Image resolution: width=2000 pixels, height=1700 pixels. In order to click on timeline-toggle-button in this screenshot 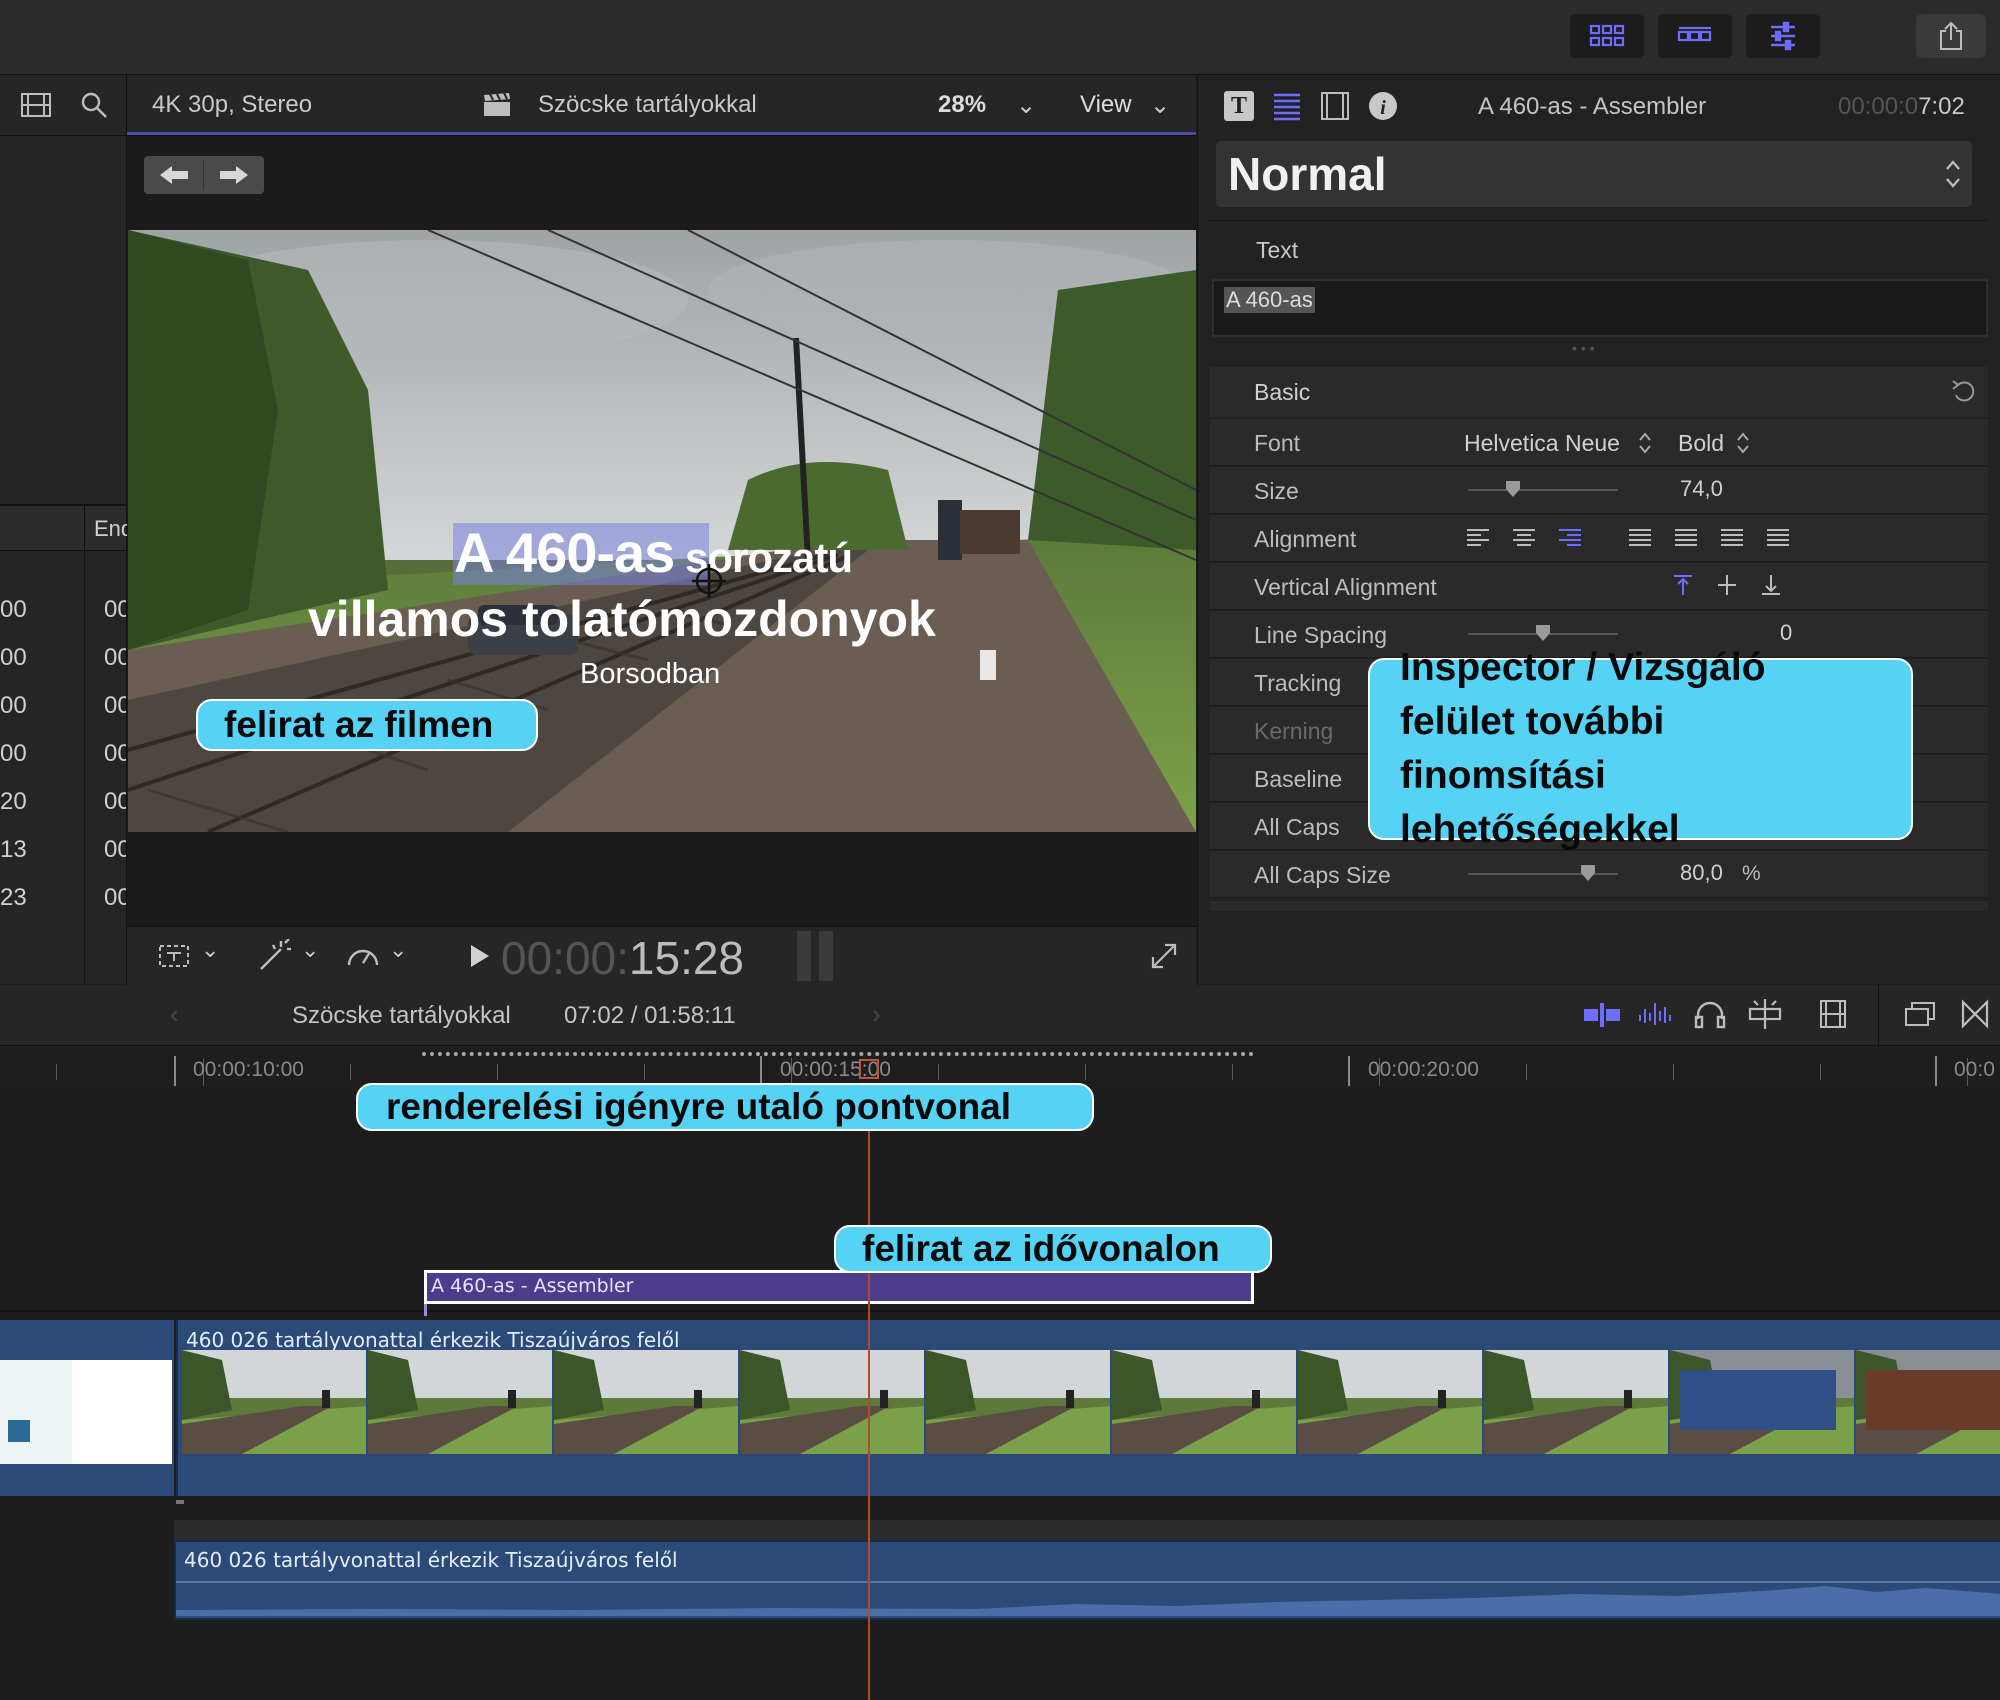, I will do `click(1695, 36)`.